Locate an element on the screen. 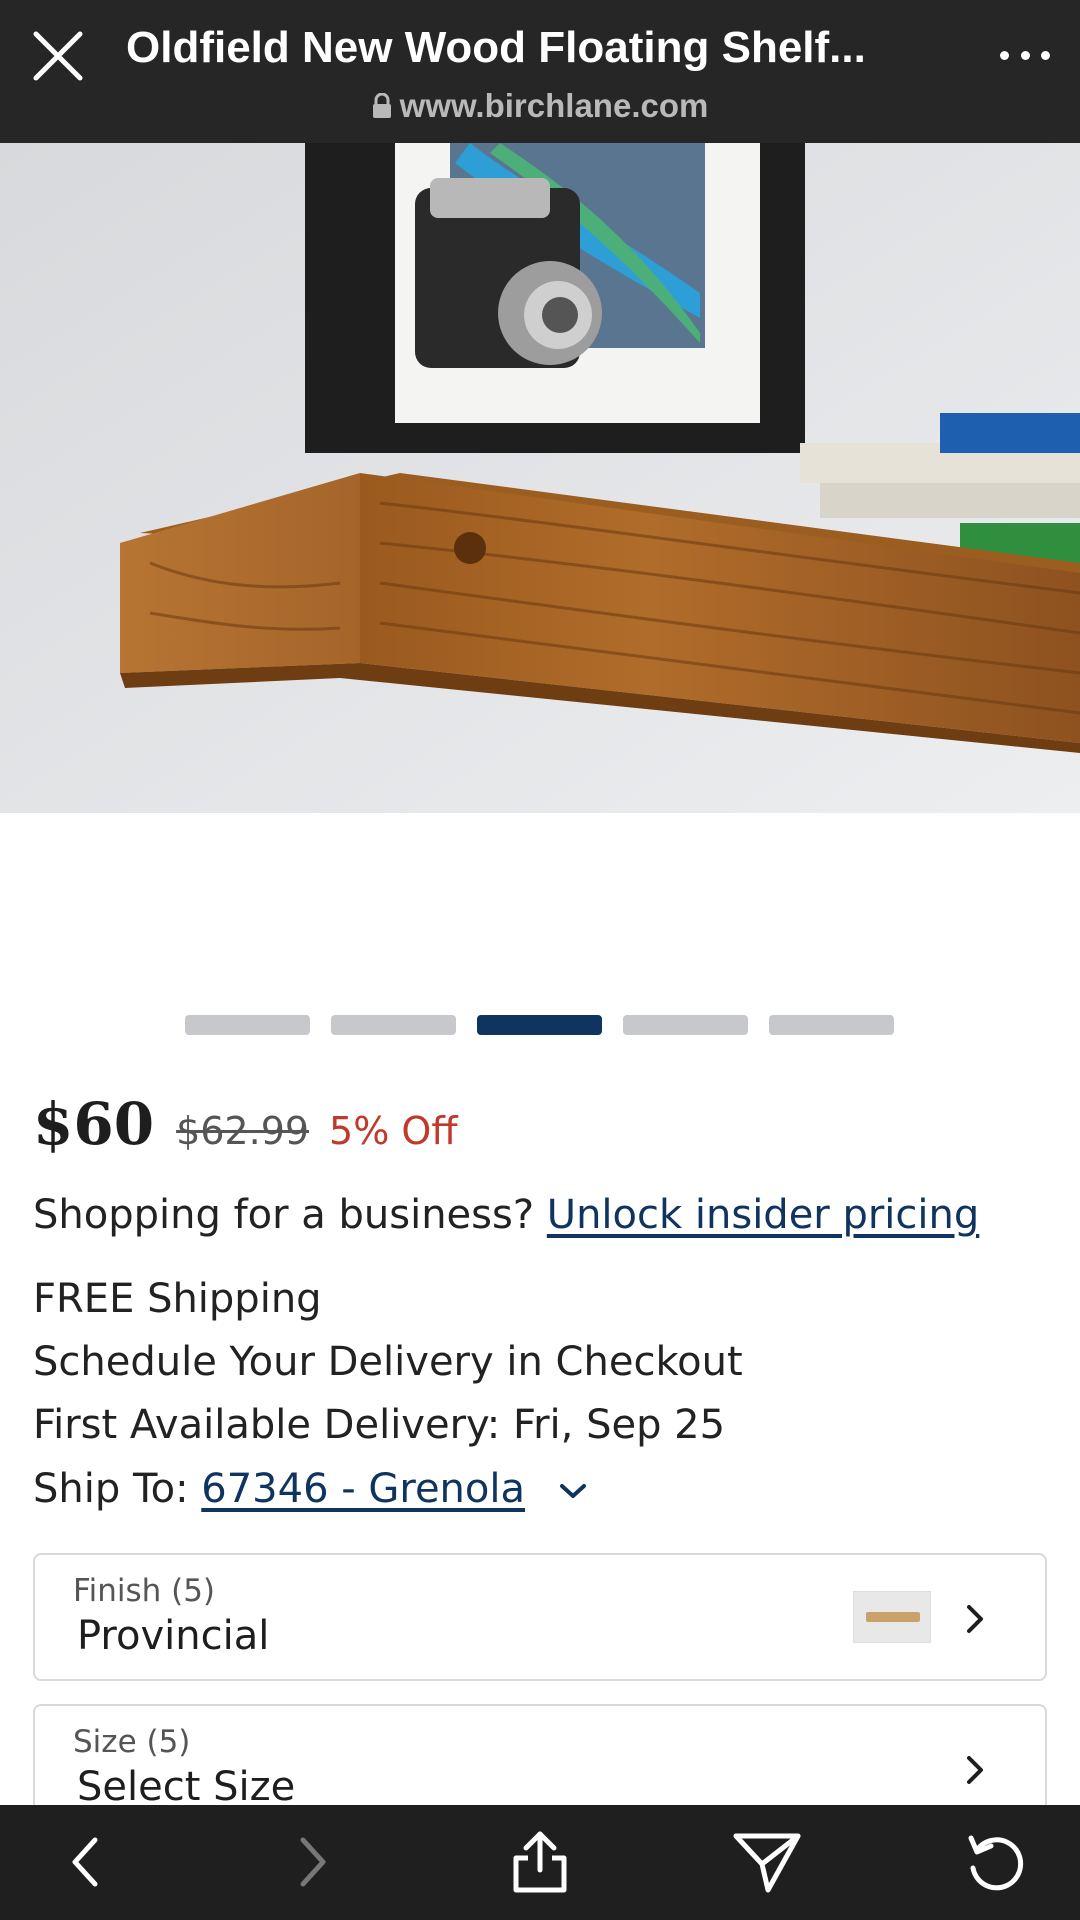  forward-arrow-icon is located at coordinates (313, 1862).